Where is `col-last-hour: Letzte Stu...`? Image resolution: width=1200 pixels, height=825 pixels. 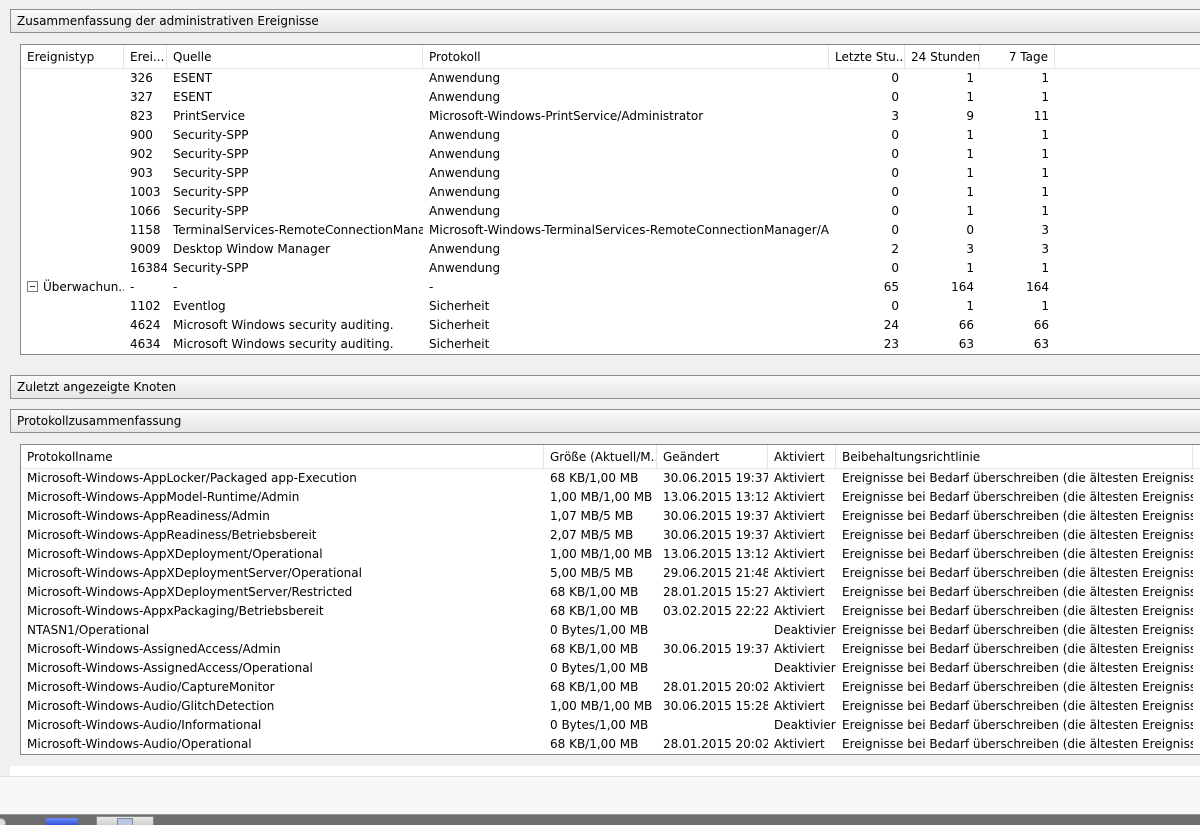 col-last-hour: Letzte Stu... is located at coordinates (867, 57).